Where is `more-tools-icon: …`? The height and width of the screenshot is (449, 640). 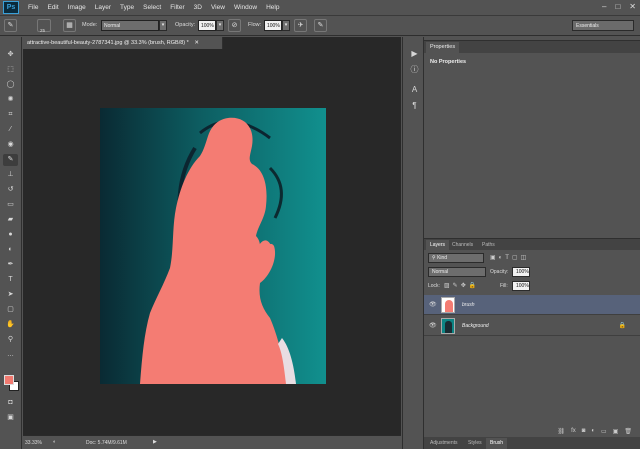
more-tools-icon: … is located at coordinates (10, 355).